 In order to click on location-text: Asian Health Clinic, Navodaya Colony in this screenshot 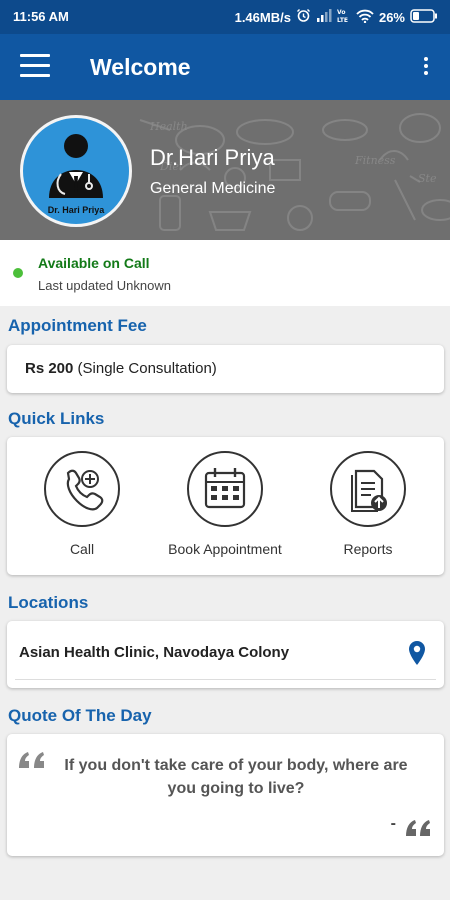, I will do `click(154, 652)`.